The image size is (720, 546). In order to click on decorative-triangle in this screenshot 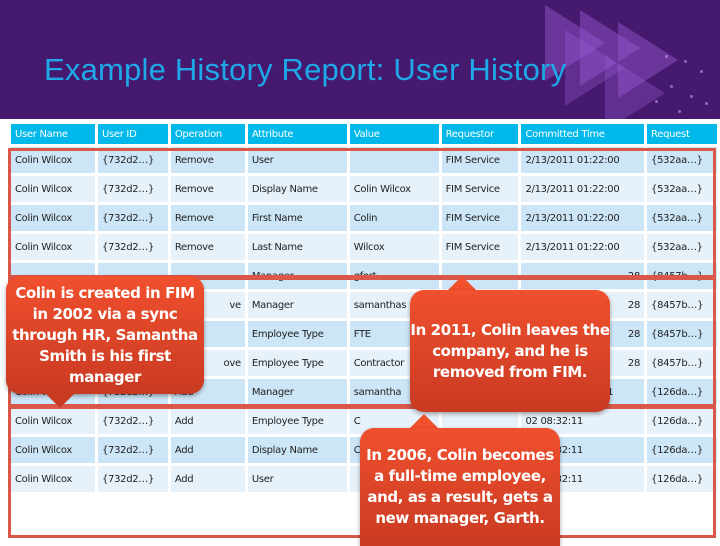, I will do `click(635, 87)`.